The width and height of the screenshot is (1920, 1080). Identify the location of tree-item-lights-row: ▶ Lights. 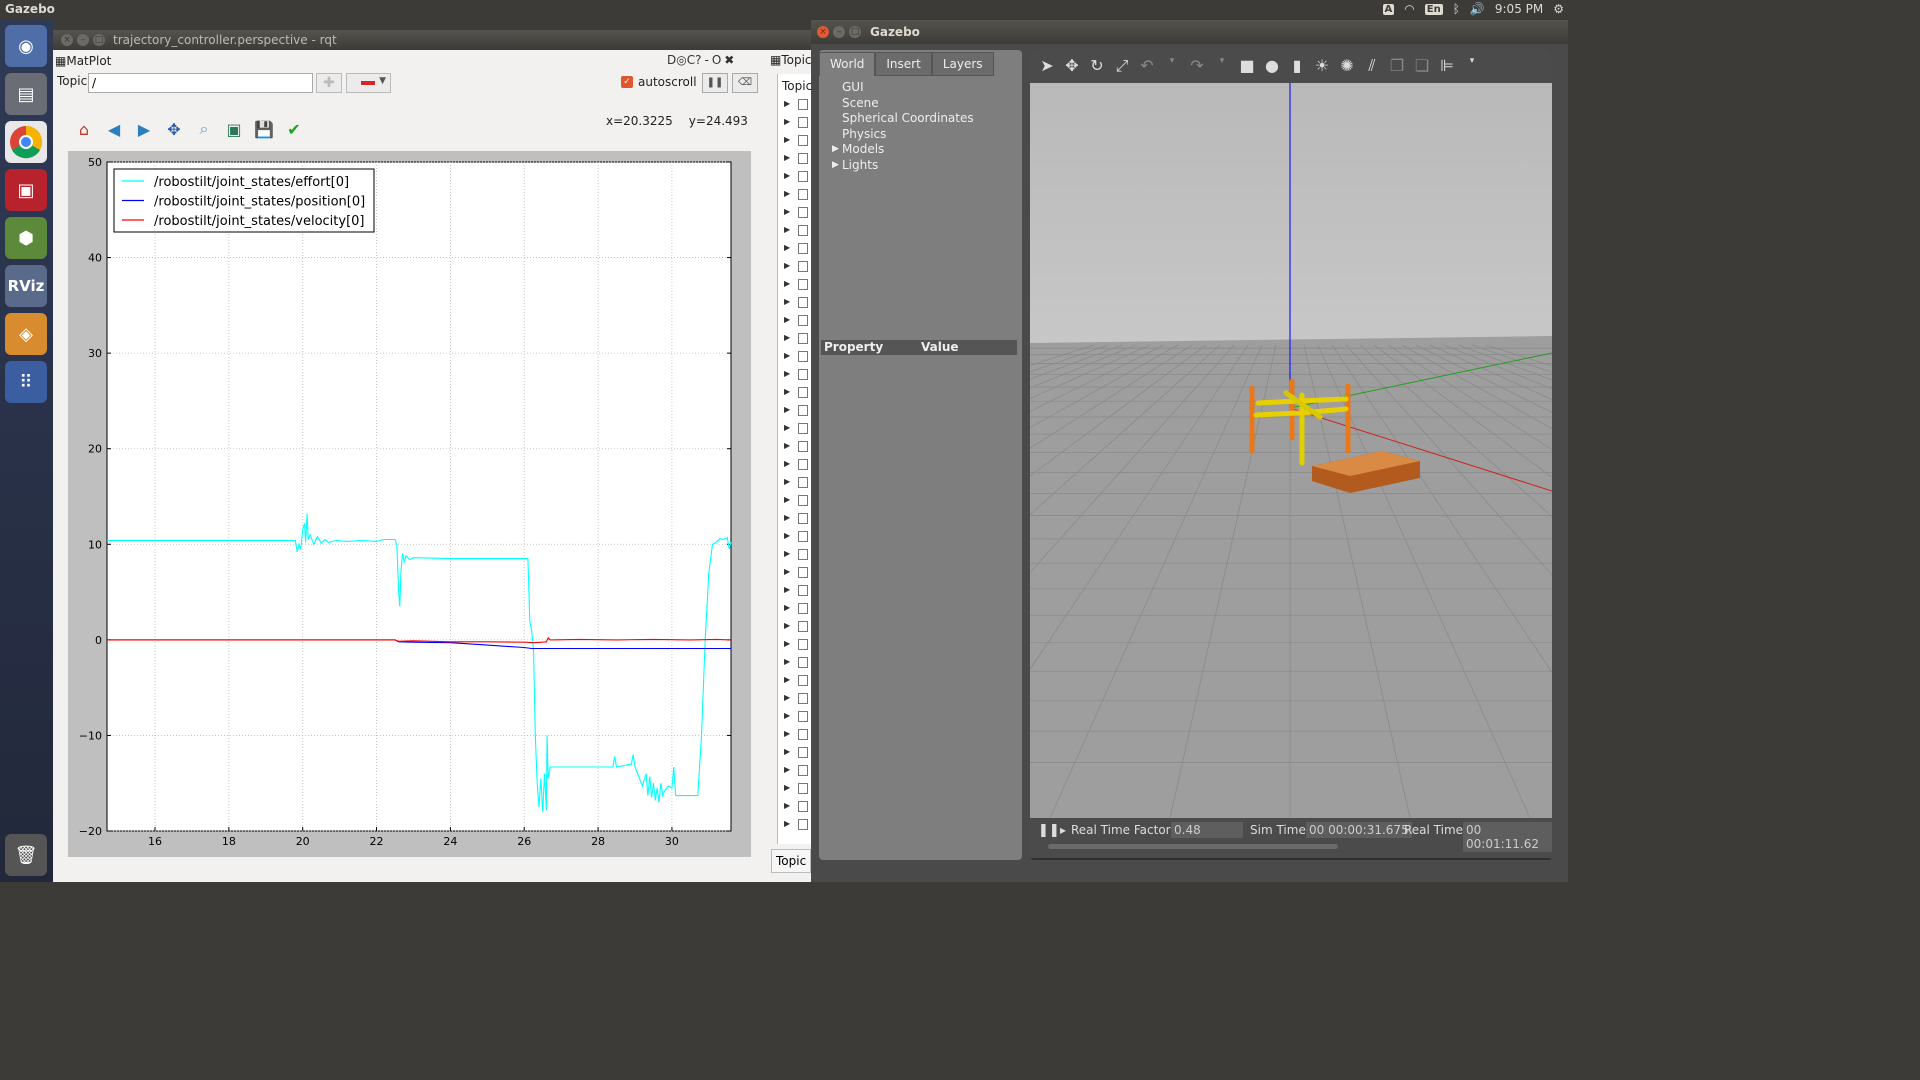
(903, 166).